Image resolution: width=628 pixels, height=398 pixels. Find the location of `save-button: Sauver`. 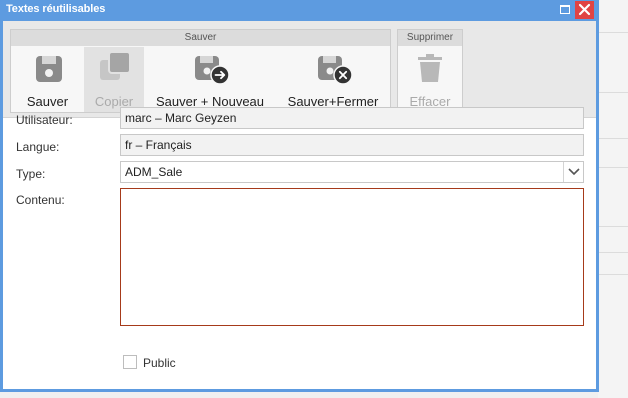

save-button: Sauver is located at coordinates (47, 79).